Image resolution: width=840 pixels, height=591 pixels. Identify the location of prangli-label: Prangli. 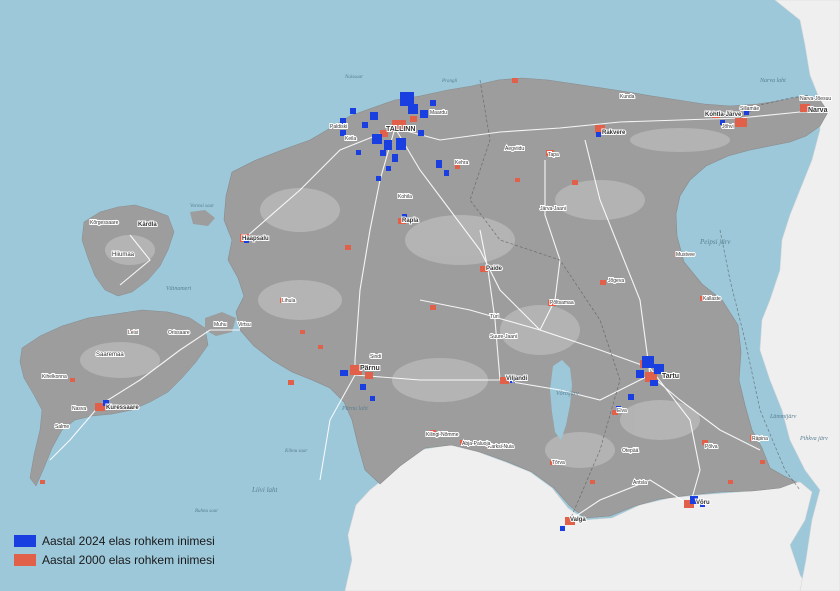
(449, 81).